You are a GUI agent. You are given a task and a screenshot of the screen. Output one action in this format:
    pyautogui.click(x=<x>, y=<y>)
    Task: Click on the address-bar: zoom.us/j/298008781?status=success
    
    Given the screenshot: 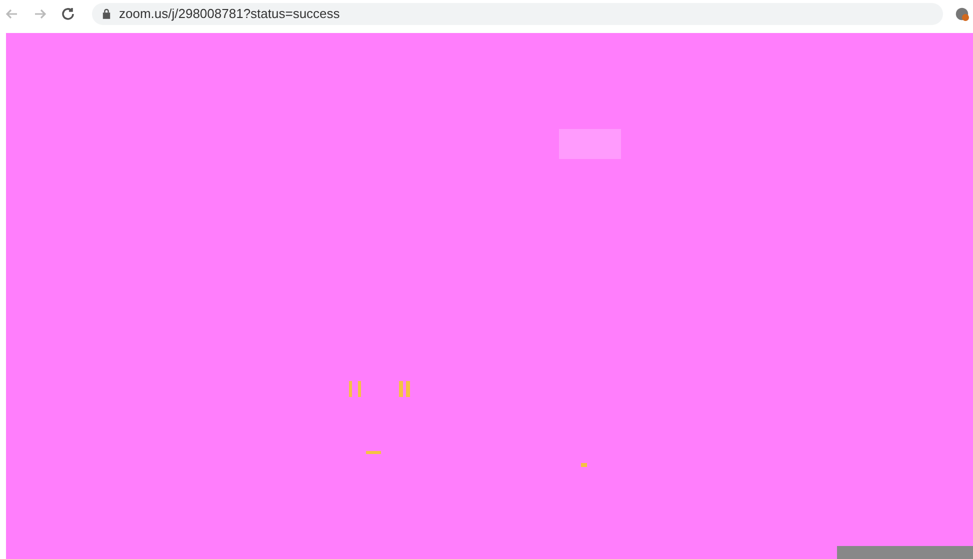 What is the action you would take?
    pyautogui.click(x=517, y=13)
    